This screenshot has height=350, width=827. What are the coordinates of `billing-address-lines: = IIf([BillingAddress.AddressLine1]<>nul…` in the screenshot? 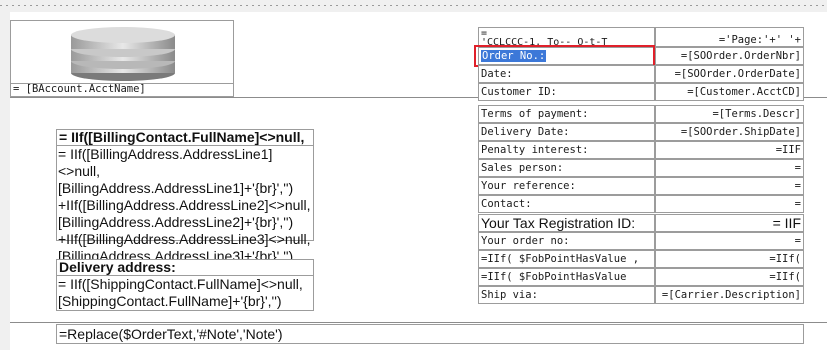 It's located at (186, 205).